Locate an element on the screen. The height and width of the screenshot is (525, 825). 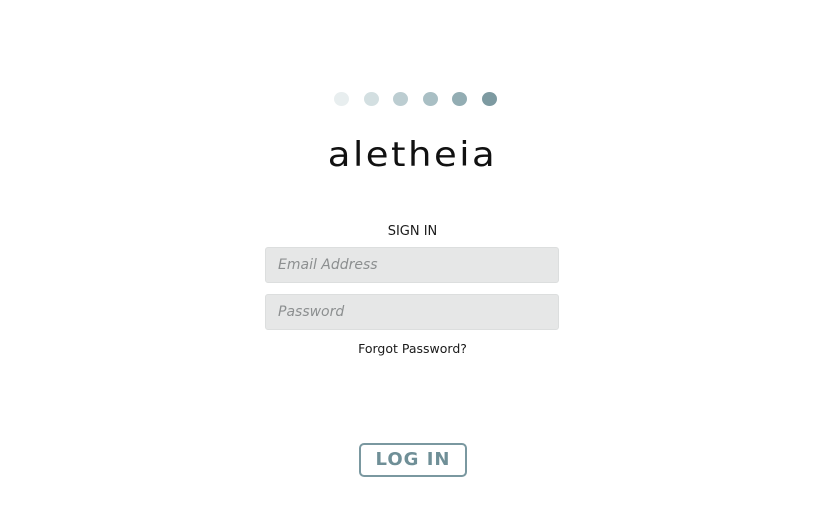
email-field is located at coordinates (412, 265).